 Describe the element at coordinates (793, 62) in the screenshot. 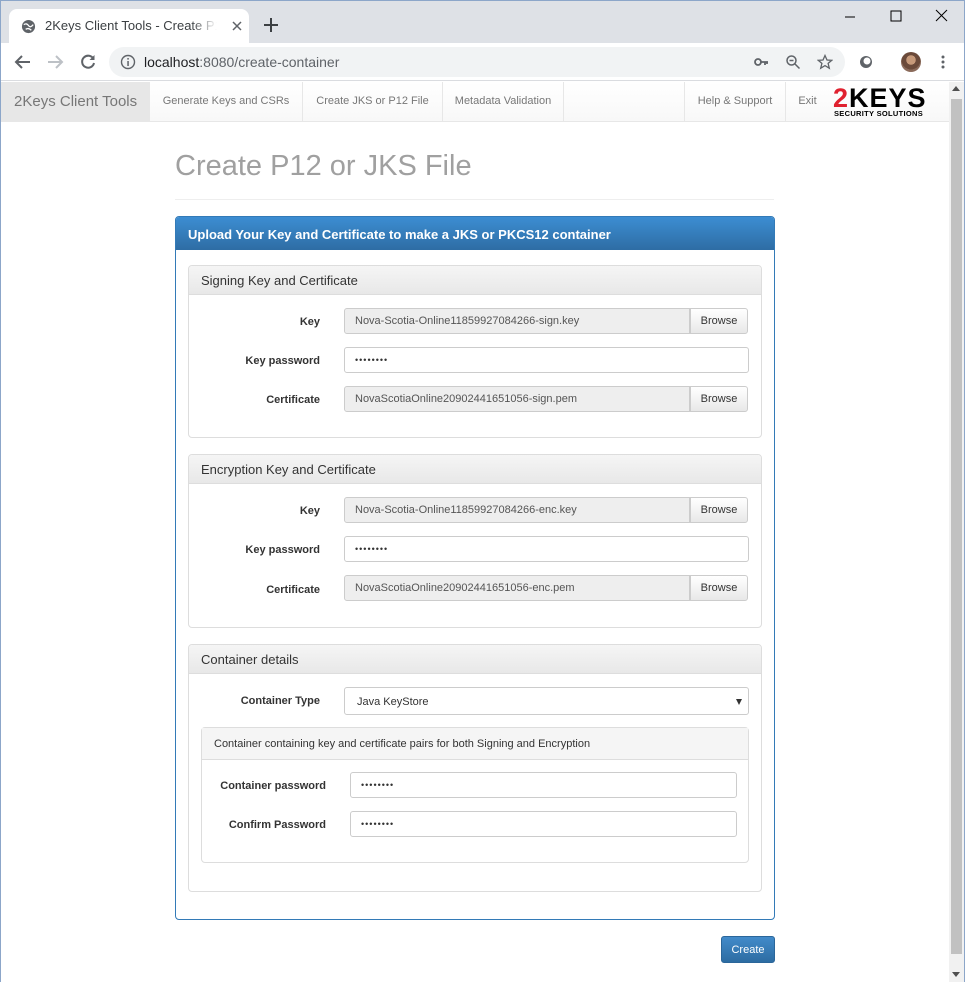

I see `zoom-out-icon` at that location.